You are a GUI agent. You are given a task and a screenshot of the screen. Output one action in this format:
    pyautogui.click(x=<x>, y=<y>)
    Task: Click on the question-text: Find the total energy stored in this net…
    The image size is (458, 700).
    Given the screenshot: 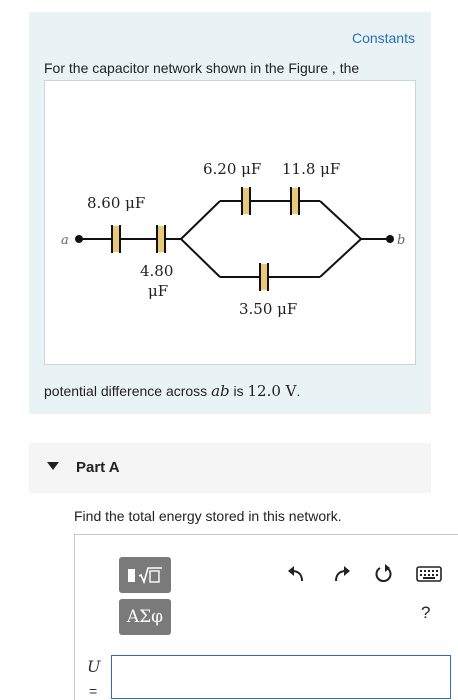 What is the action you would take?
    pyautogui.click(x=208, y=516)
    